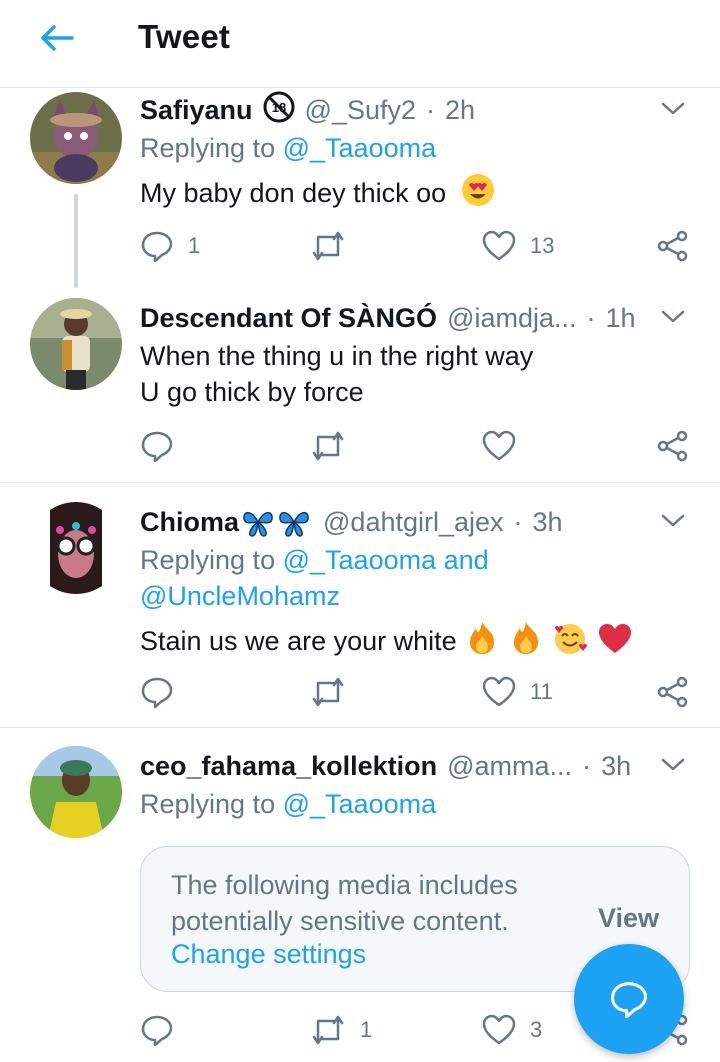 The height and width of the screenshot is (1062, 720). I want to click on view-media-button: View, so click(628, 918).